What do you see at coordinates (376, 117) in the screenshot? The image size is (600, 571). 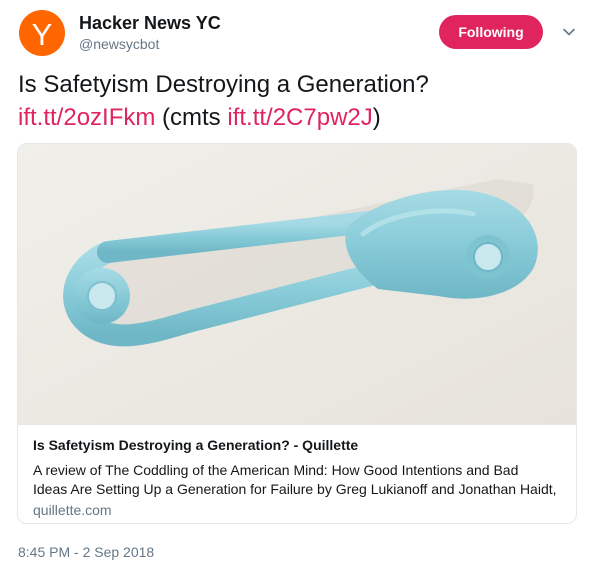 I see `closing-paren: )` at bounding box center [376, 117].